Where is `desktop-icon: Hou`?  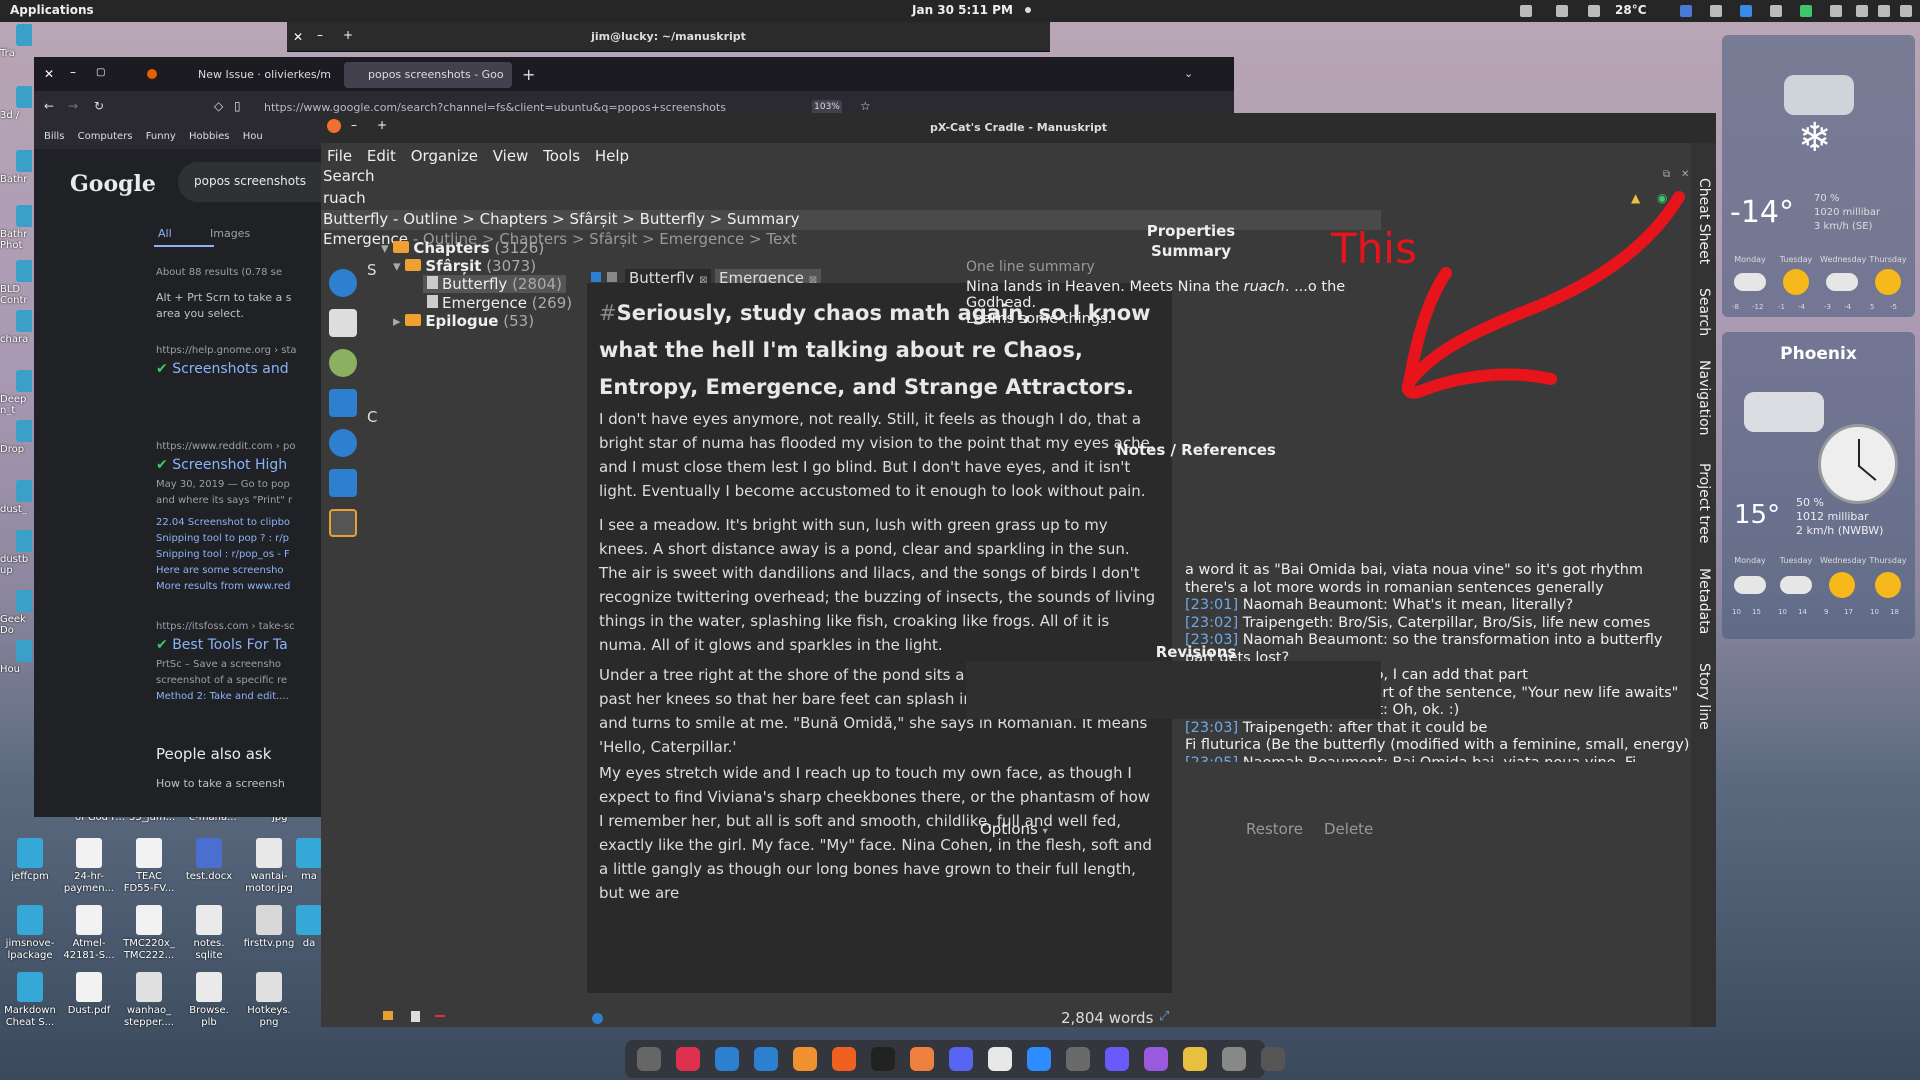
desktop-icon: Hou is located at coordinates (16, 657).